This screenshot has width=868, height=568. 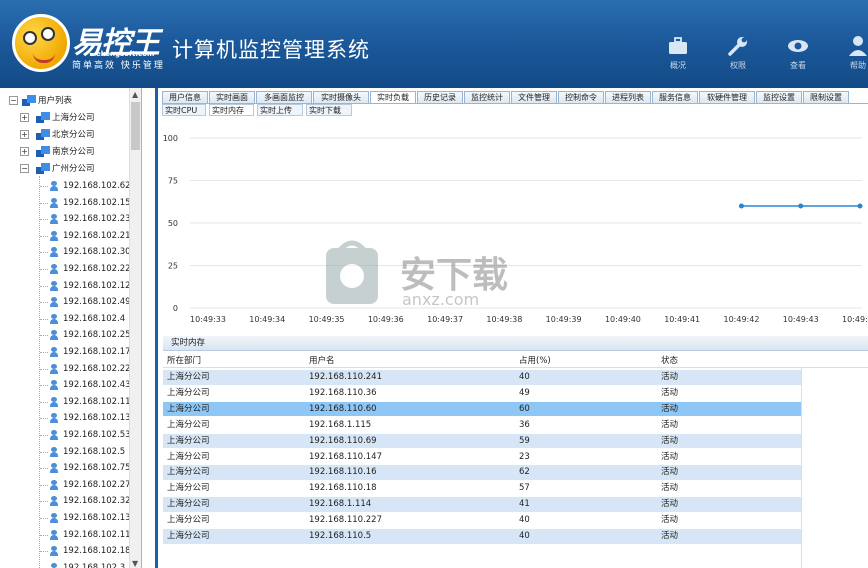 I want to click on tab-4: 实时负载, so click(x=393, y=97).